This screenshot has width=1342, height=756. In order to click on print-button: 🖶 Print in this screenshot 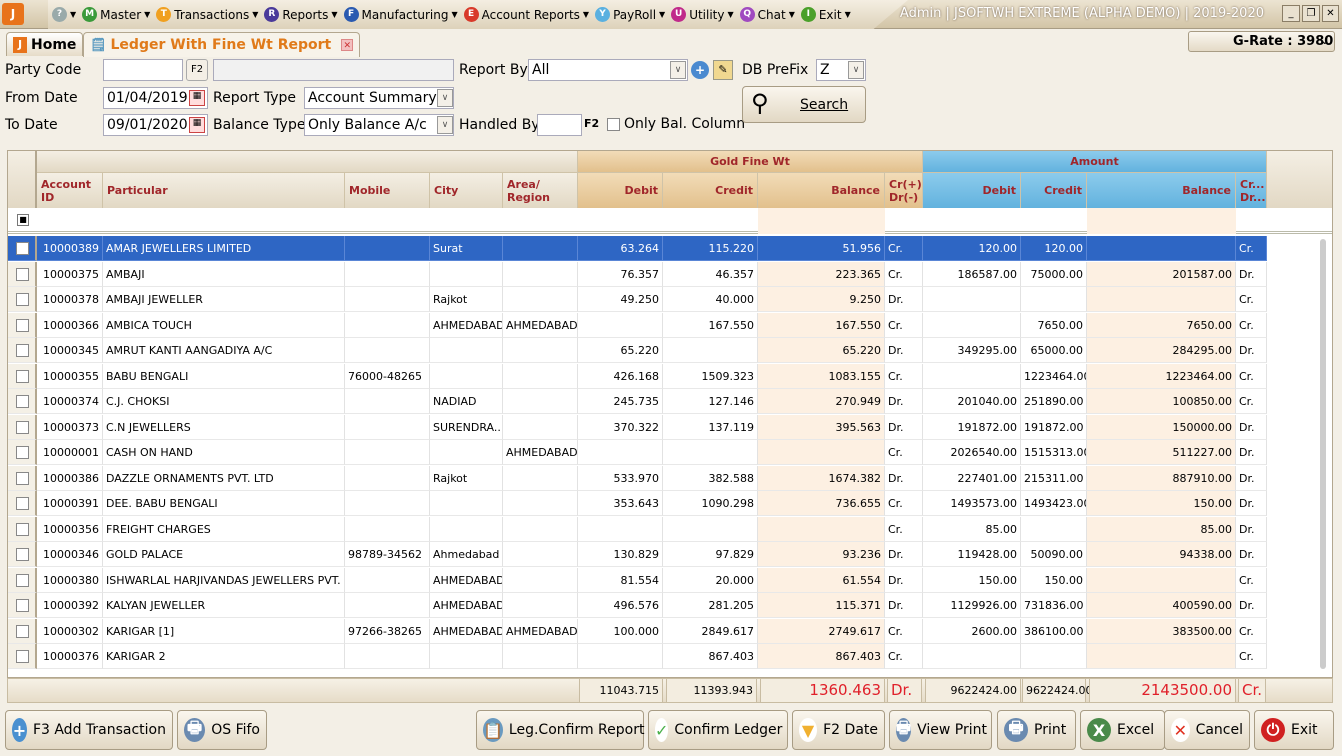, I will do `click(1036, 730)`.